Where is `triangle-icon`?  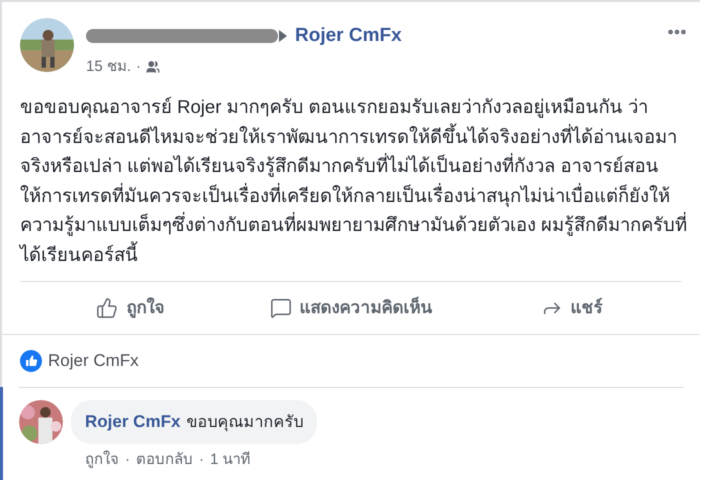
triangle-icon is located at coordinates (283, 36).